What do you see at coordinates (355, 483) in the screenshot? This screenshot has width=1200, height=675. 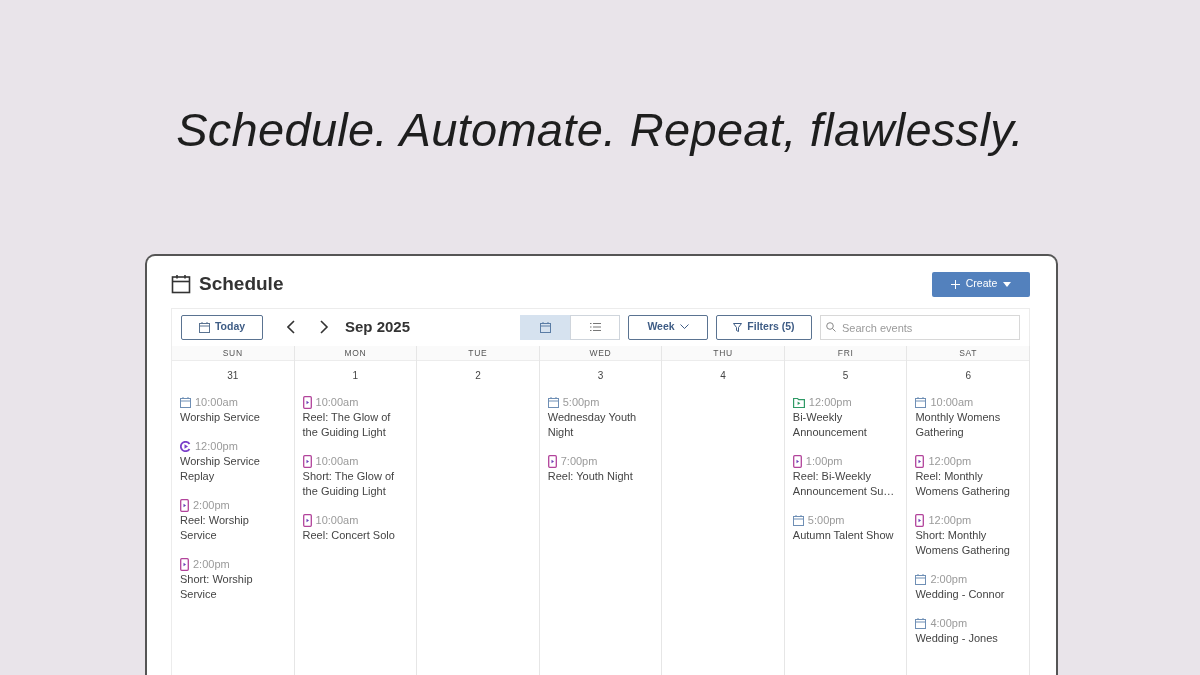 I see `event-title: Short: The Glow of the Guiding Light` at bounding box center [355, 483].